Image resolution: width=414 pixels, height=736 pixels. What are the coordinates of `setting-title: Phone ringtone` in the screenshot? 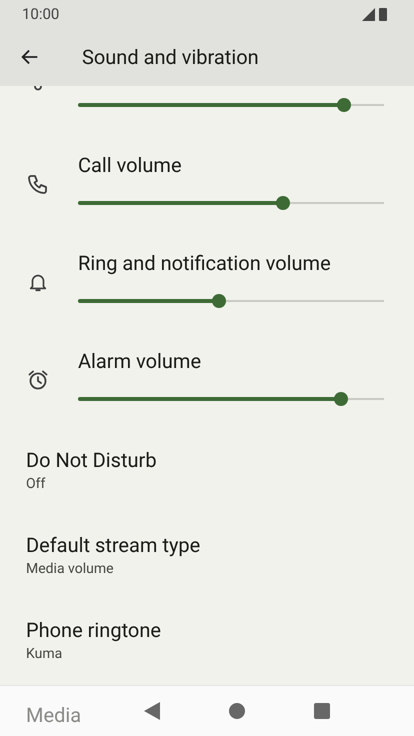 It's located at (93, 630).